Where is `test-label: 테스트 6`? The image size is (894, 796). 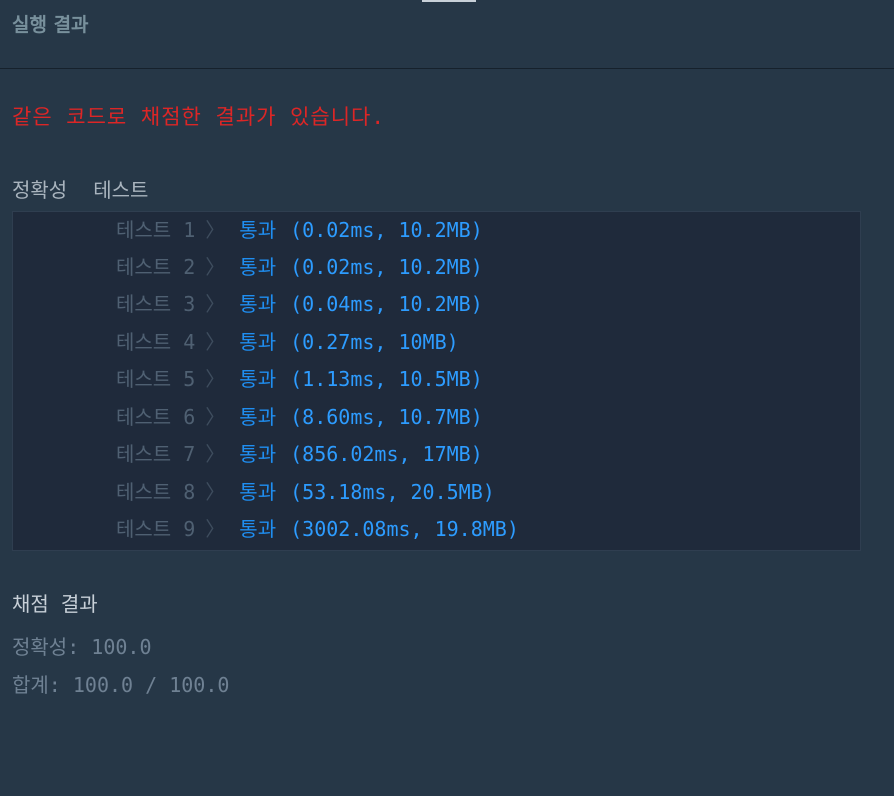
test-label: 테스트 6 is located at coordinates (156, 417).